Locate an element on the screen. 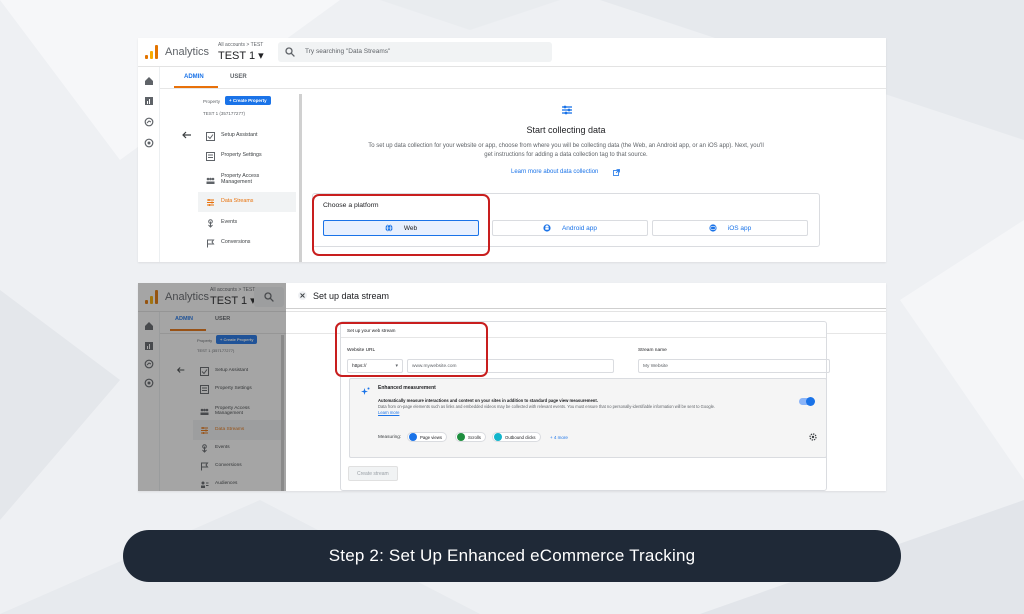 The image size is (1024, 614). analytics-logo-icon is located at coordinates (152, 52).